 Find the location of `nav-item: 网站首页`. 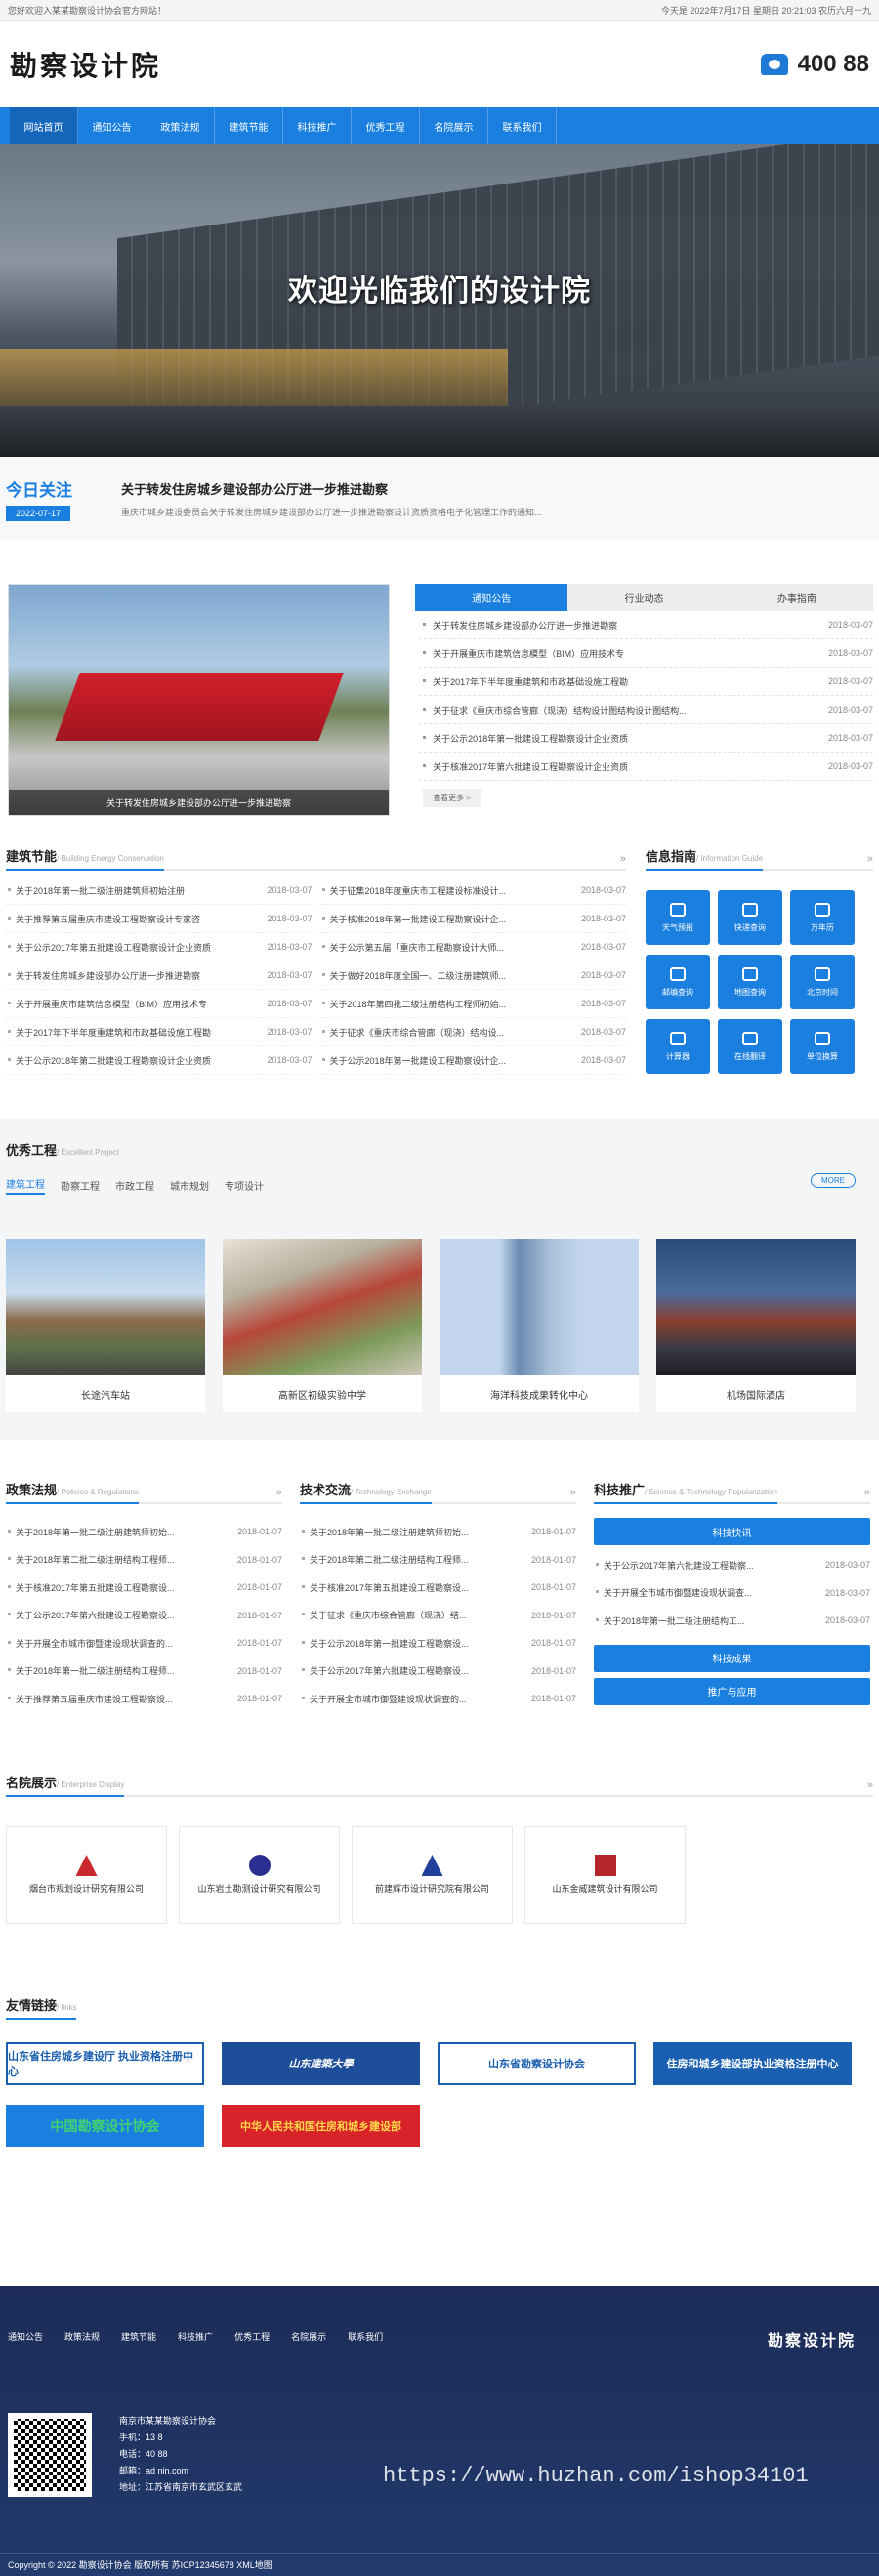

nav-item: 网站首页 is located at coordinates (44, 125).